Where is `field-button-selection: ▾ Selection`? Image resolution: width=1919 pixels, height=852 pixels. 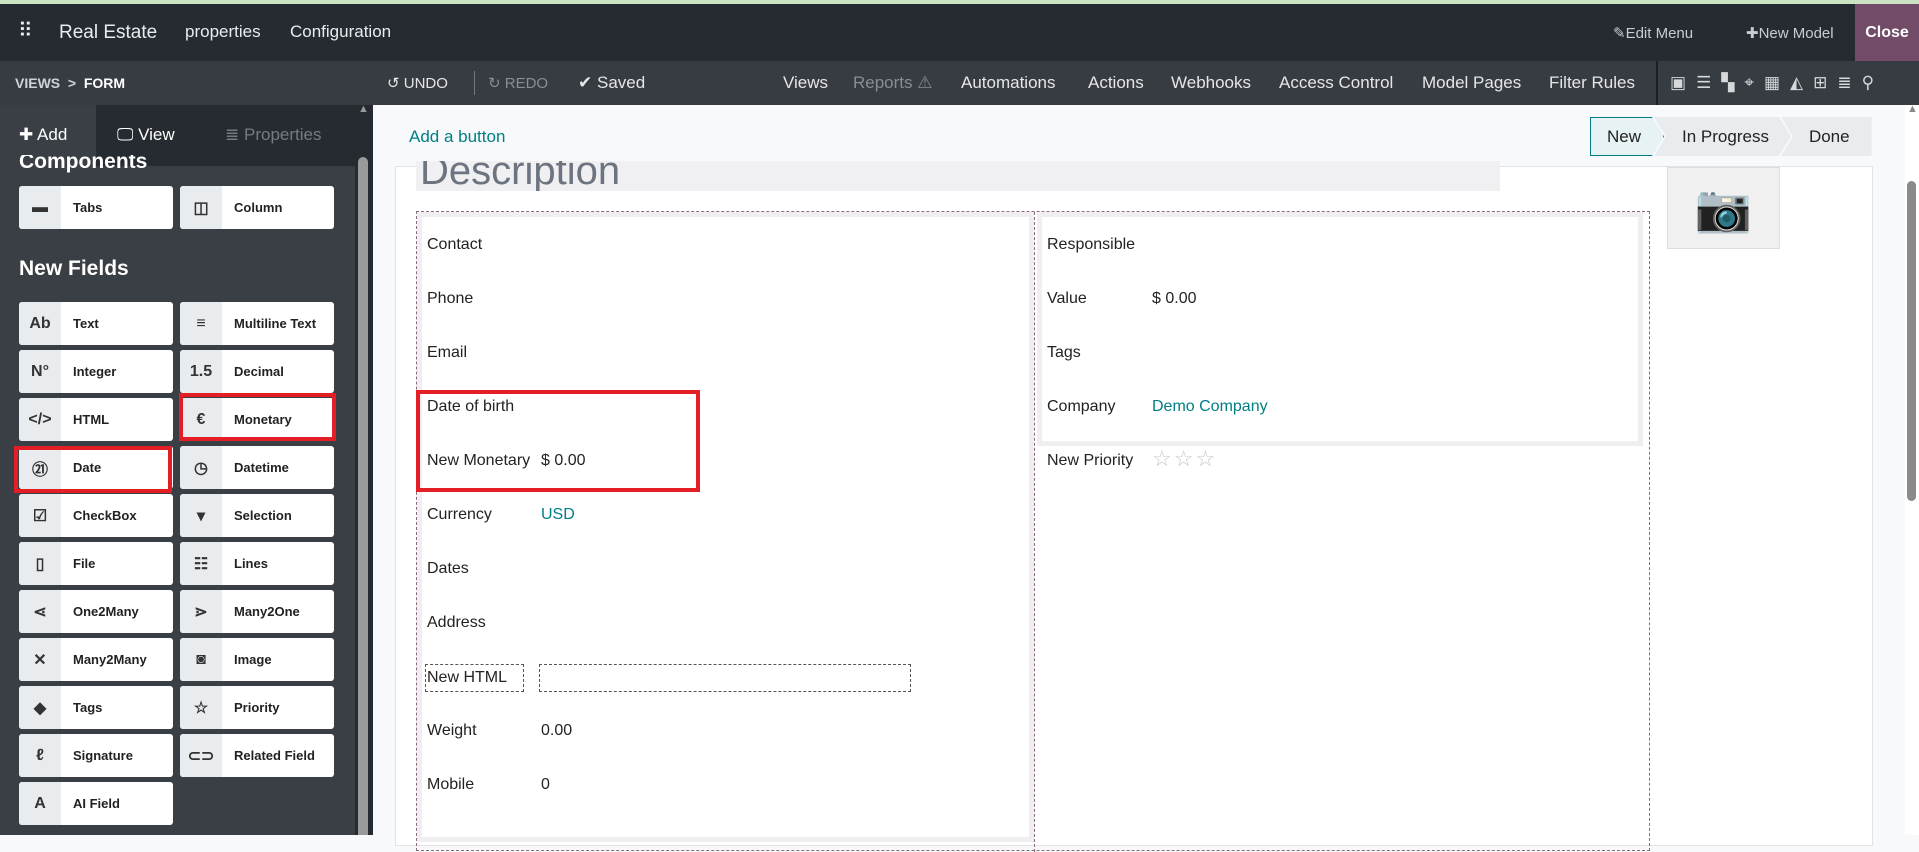
field-button-selection: ▾ Selection is located at coordinates (257, 515).